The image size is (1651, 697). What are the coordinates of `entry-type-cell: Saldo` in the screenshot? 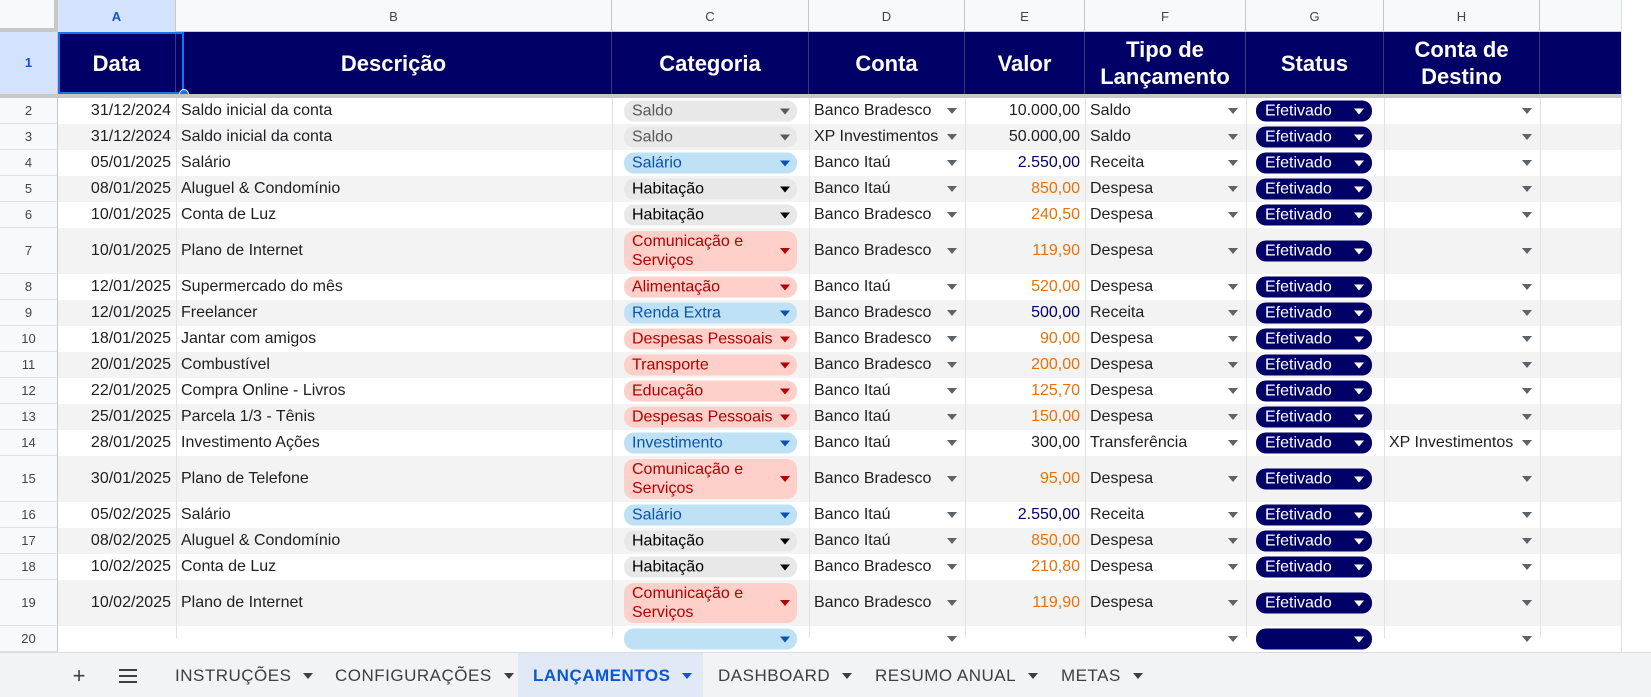 It's located at (1165, 137).